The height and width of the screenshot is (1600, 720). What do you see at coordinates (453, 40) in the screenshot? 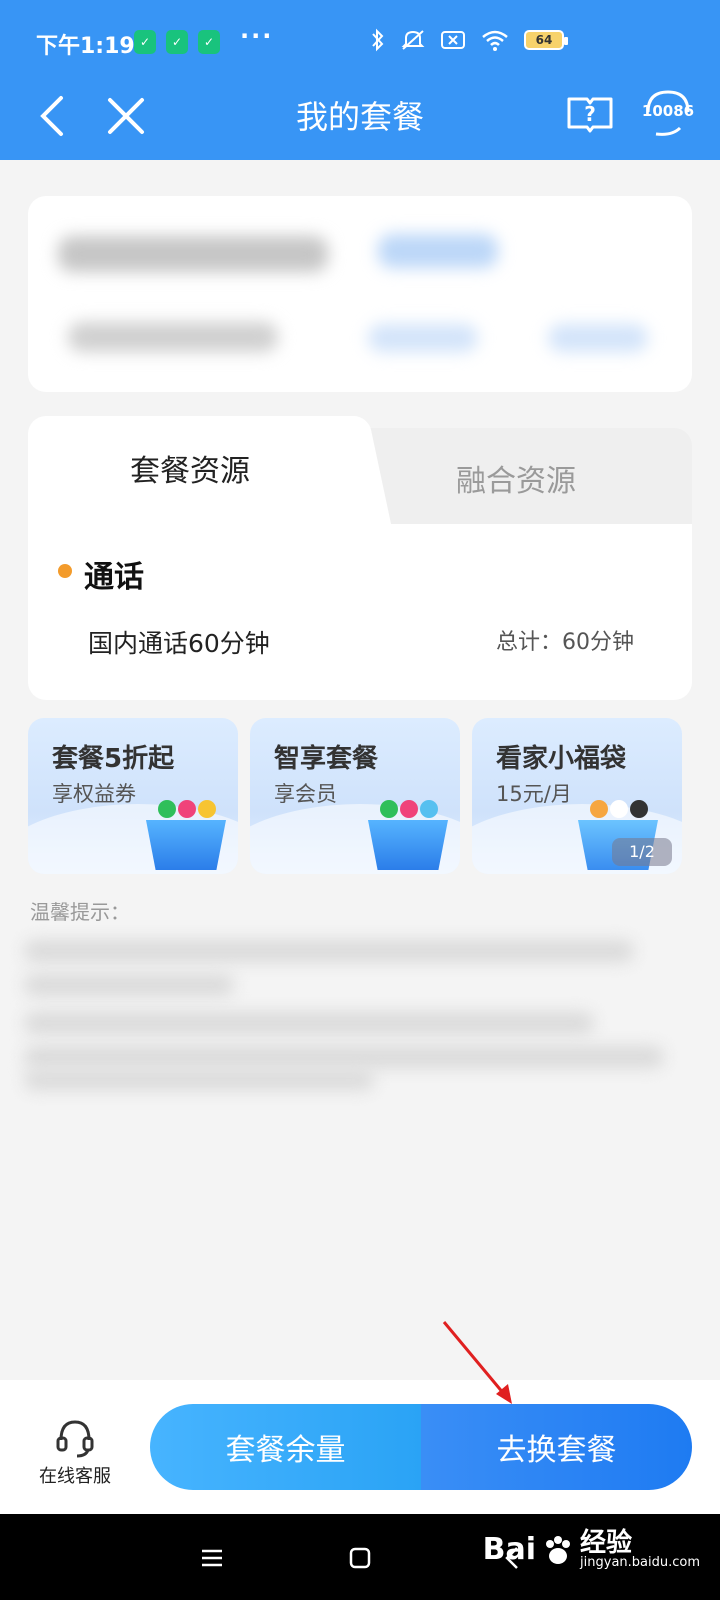
I see `no-sim-icon` at bounding box center [453, 40].